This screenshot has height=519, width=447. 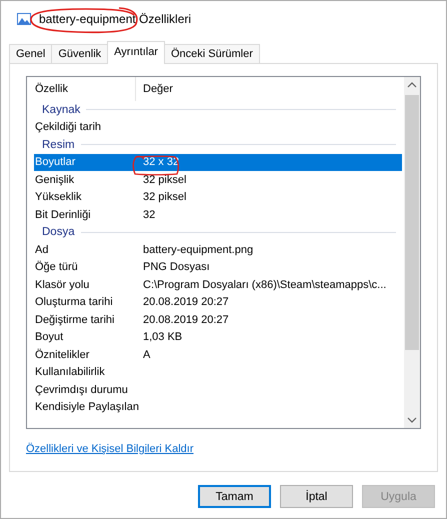 I want to click on property-name: Bit Derinliği, so click(x=63, y=214).